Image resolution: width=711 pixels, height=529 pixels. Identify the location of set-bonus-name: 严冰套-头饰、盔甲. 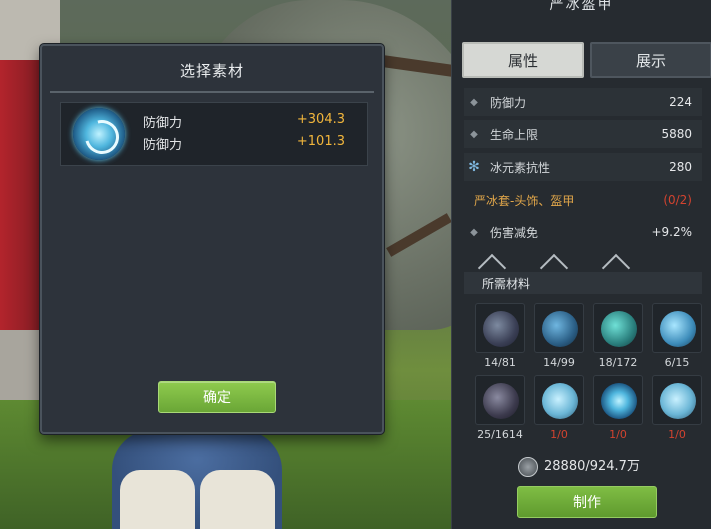
(524, 200).